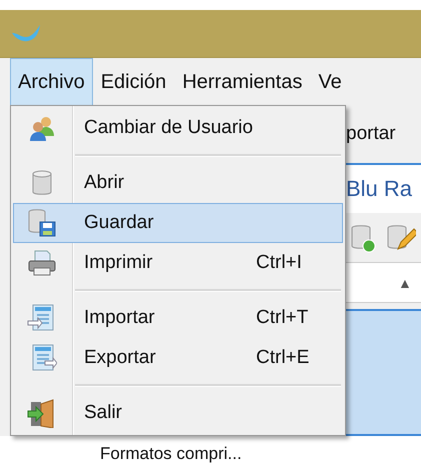  I want to click on option-label: Exportar, so click(120, 358).